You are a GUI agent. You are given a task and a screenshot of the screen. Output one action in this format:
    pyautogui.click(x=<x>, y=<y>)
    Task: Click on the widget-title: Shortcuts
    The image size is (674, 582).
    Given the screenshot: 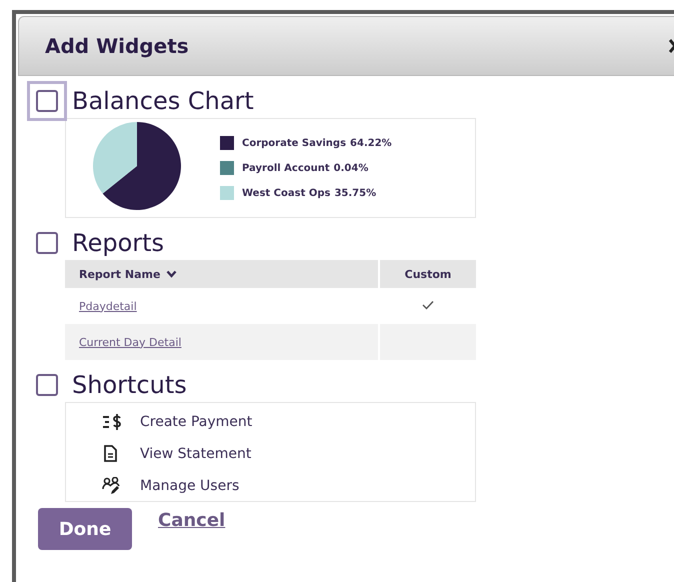 What is the action you would take?
    pyautogui.click(x=129, y=385)
    